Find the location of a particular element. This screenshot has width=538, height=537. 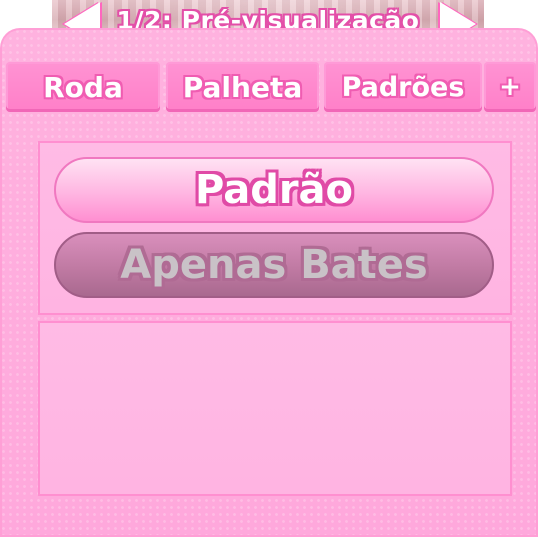

tab-bar: Roda Palheta Padrões + is located at coordinates (272, 88).